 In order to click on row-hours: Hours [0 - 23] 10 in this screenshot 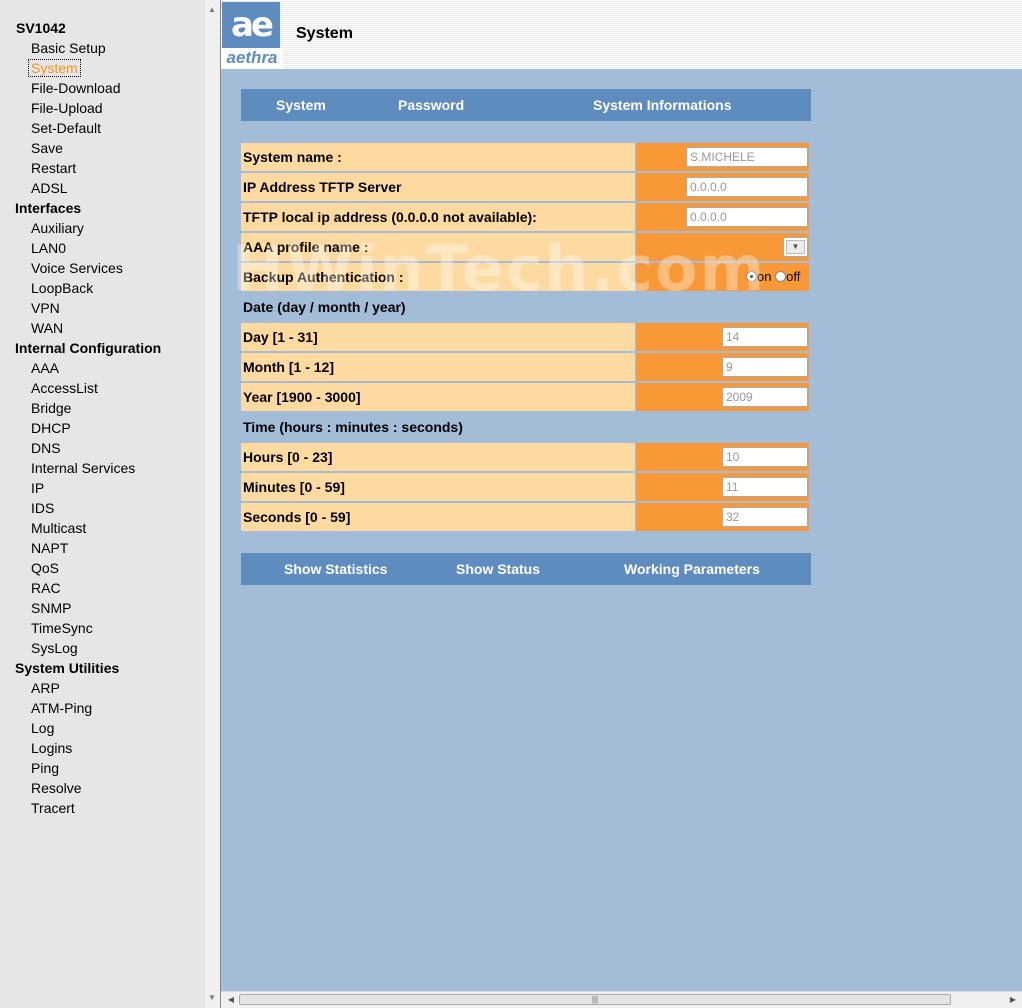, I will do `click(526, 458)`.